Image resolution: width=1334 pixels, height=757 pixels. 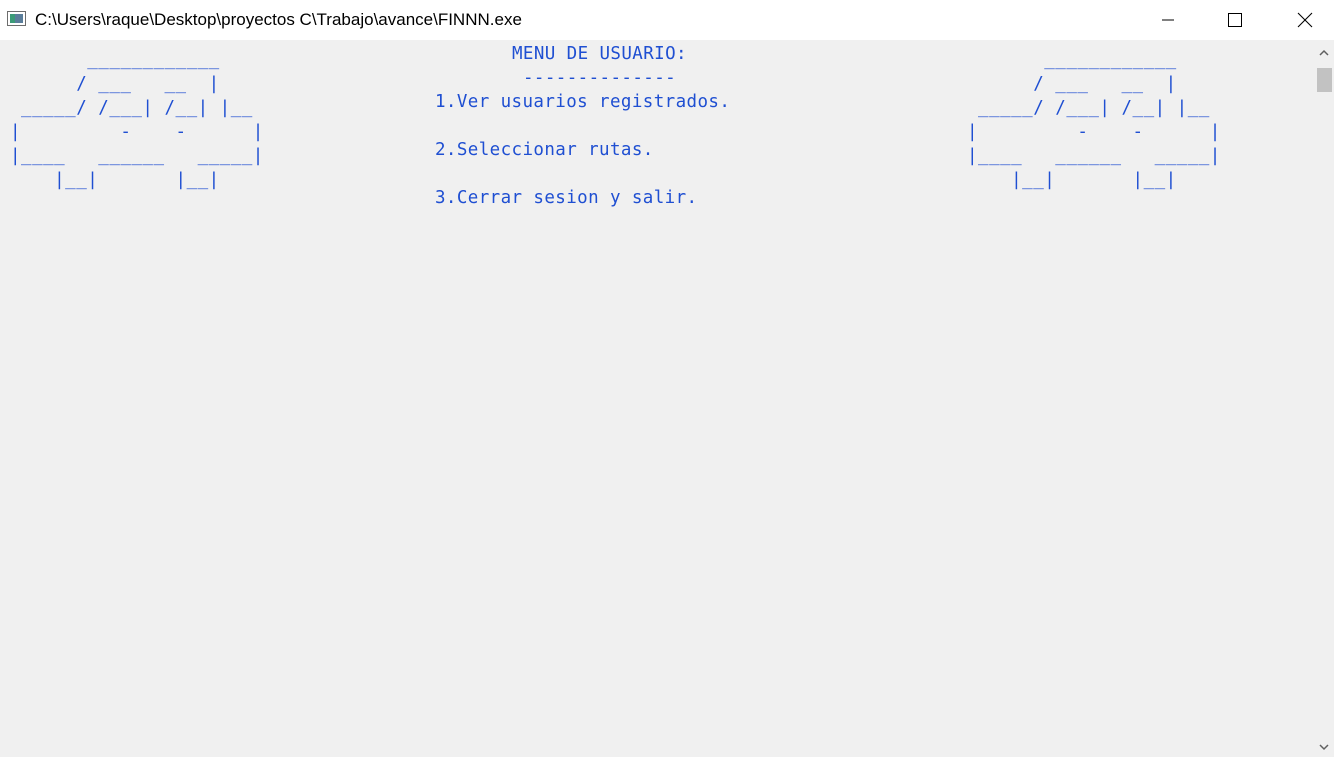 I want to click on menu-option-1: 1.Ver usuarios registrados., so click(x=583, y=102).